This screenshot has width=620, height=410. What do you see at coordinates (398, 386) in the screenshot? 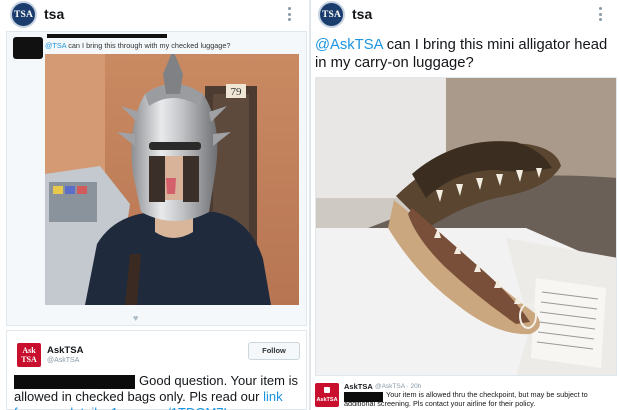
I see `reply-author-handle: @AskTSA · 20h` at bounding box center [398, 386].